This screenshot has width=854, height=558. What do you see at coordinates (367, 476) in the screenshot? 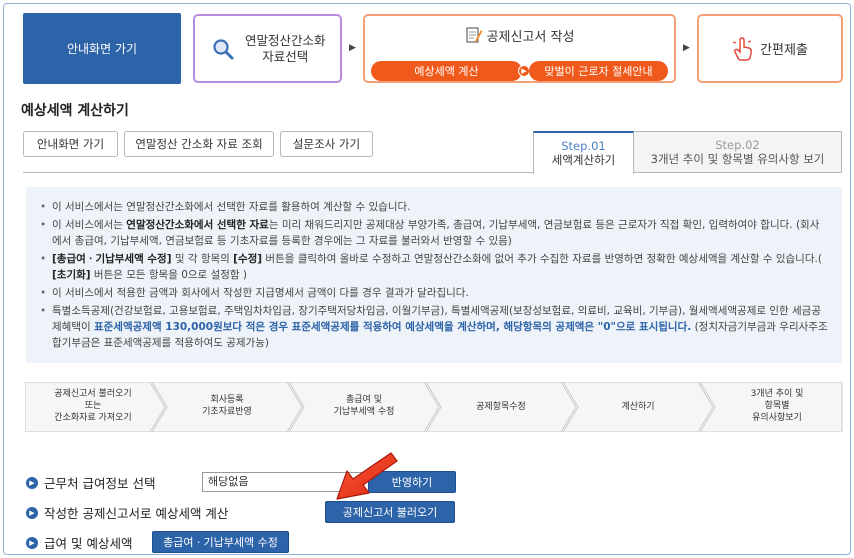
I see `red-arrow-icon` at bounding box center [367, 476].